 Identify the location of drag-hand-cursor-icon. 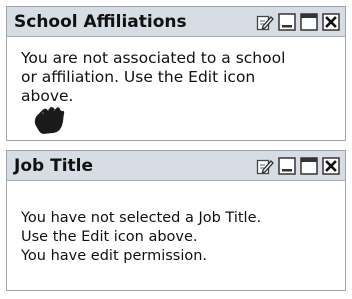
(49, 120).